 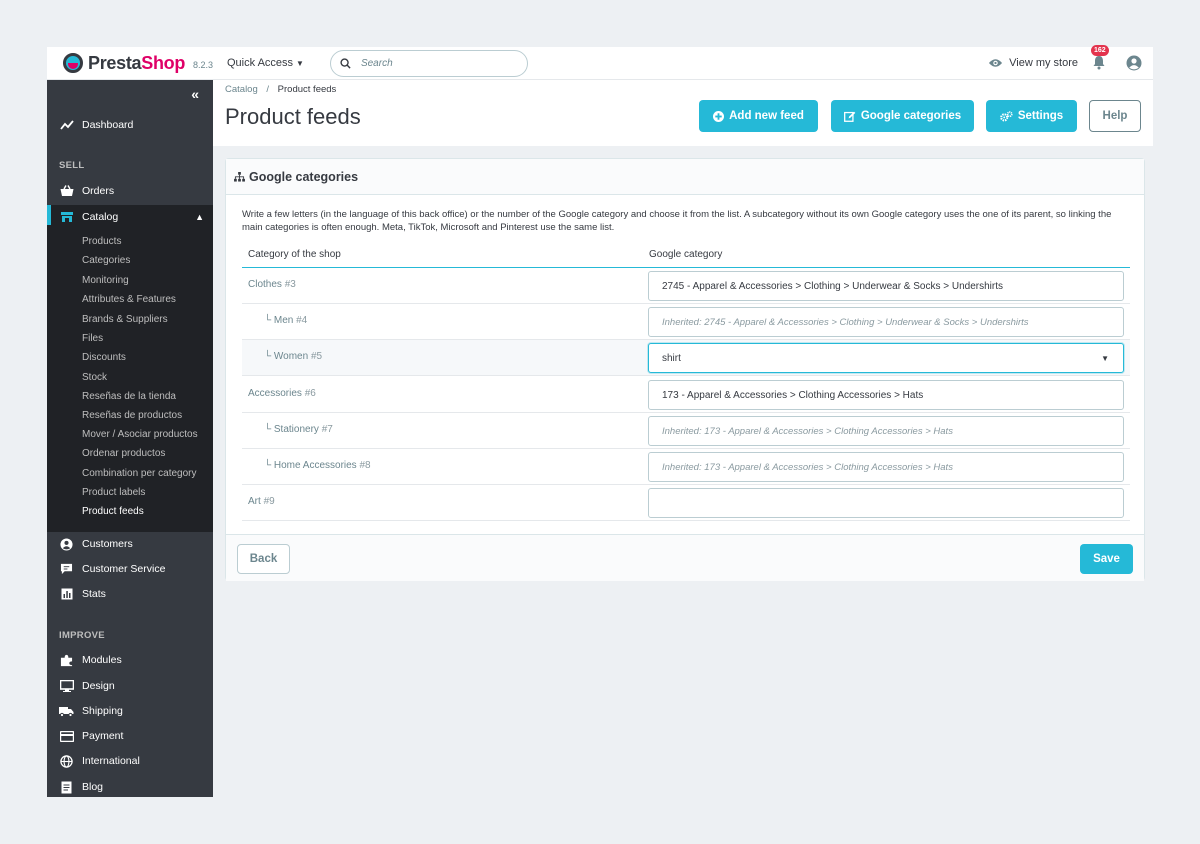 What do you see at coordinates (130, 125) in the screenshot?
I see `sidebar-item-dashboard: Dashboard` at bounding box center [130, 125].